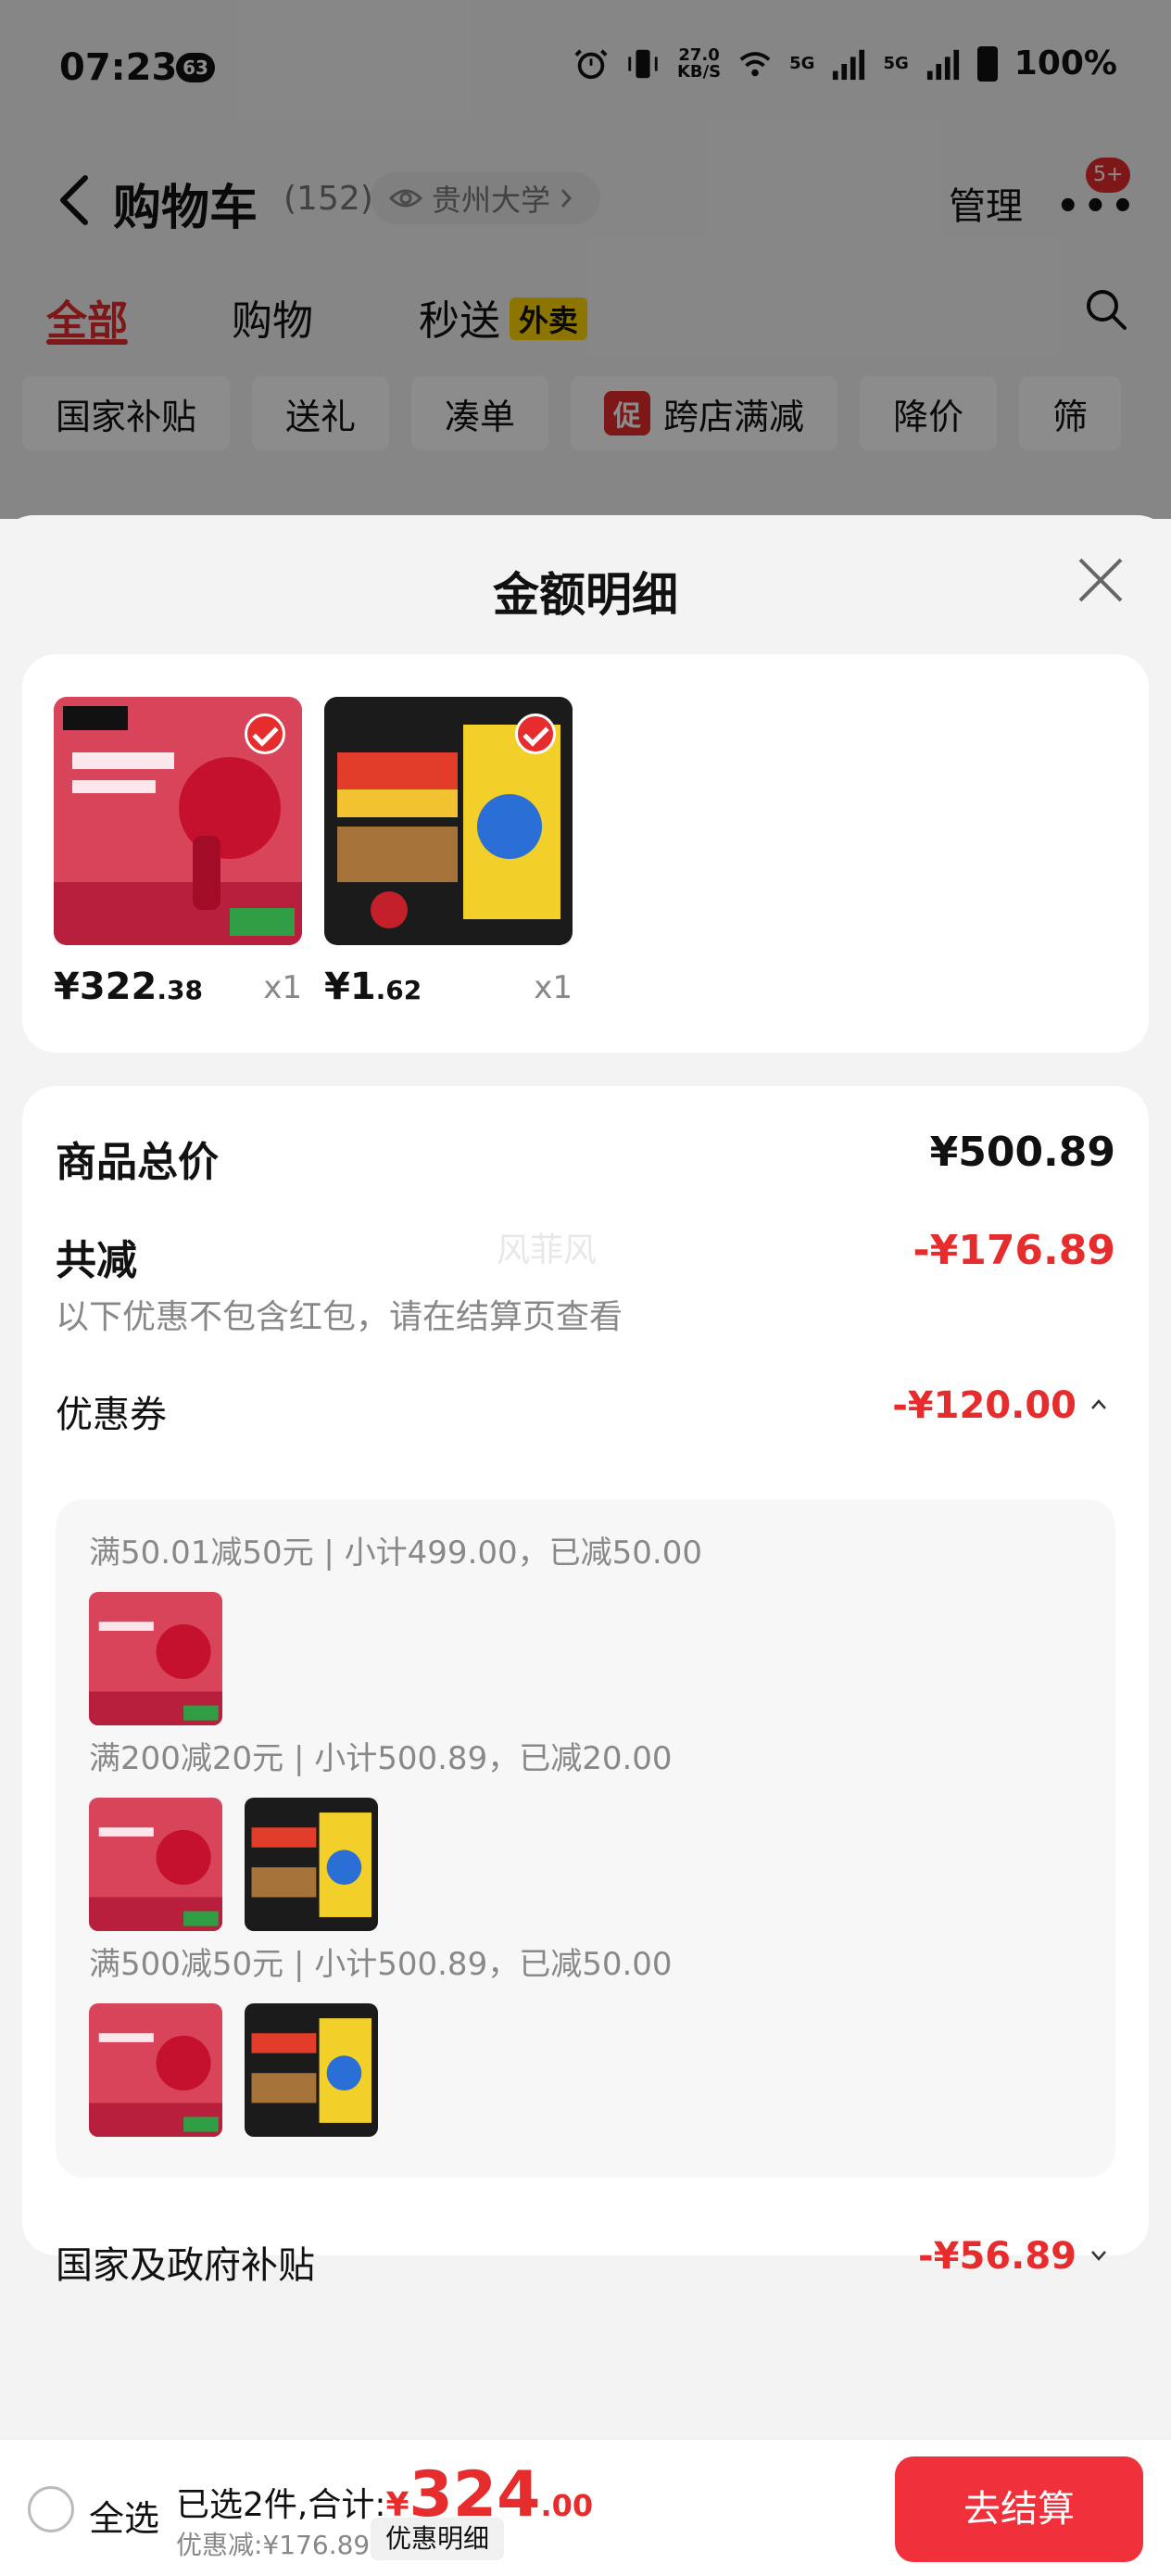 Image resolution: width=1171 pixels, height=2576 pixels. What do you see at coordinates (128, 987) in the screenshot?
I see `goods-price: ¥322.38` at bounding box center [128, 987].